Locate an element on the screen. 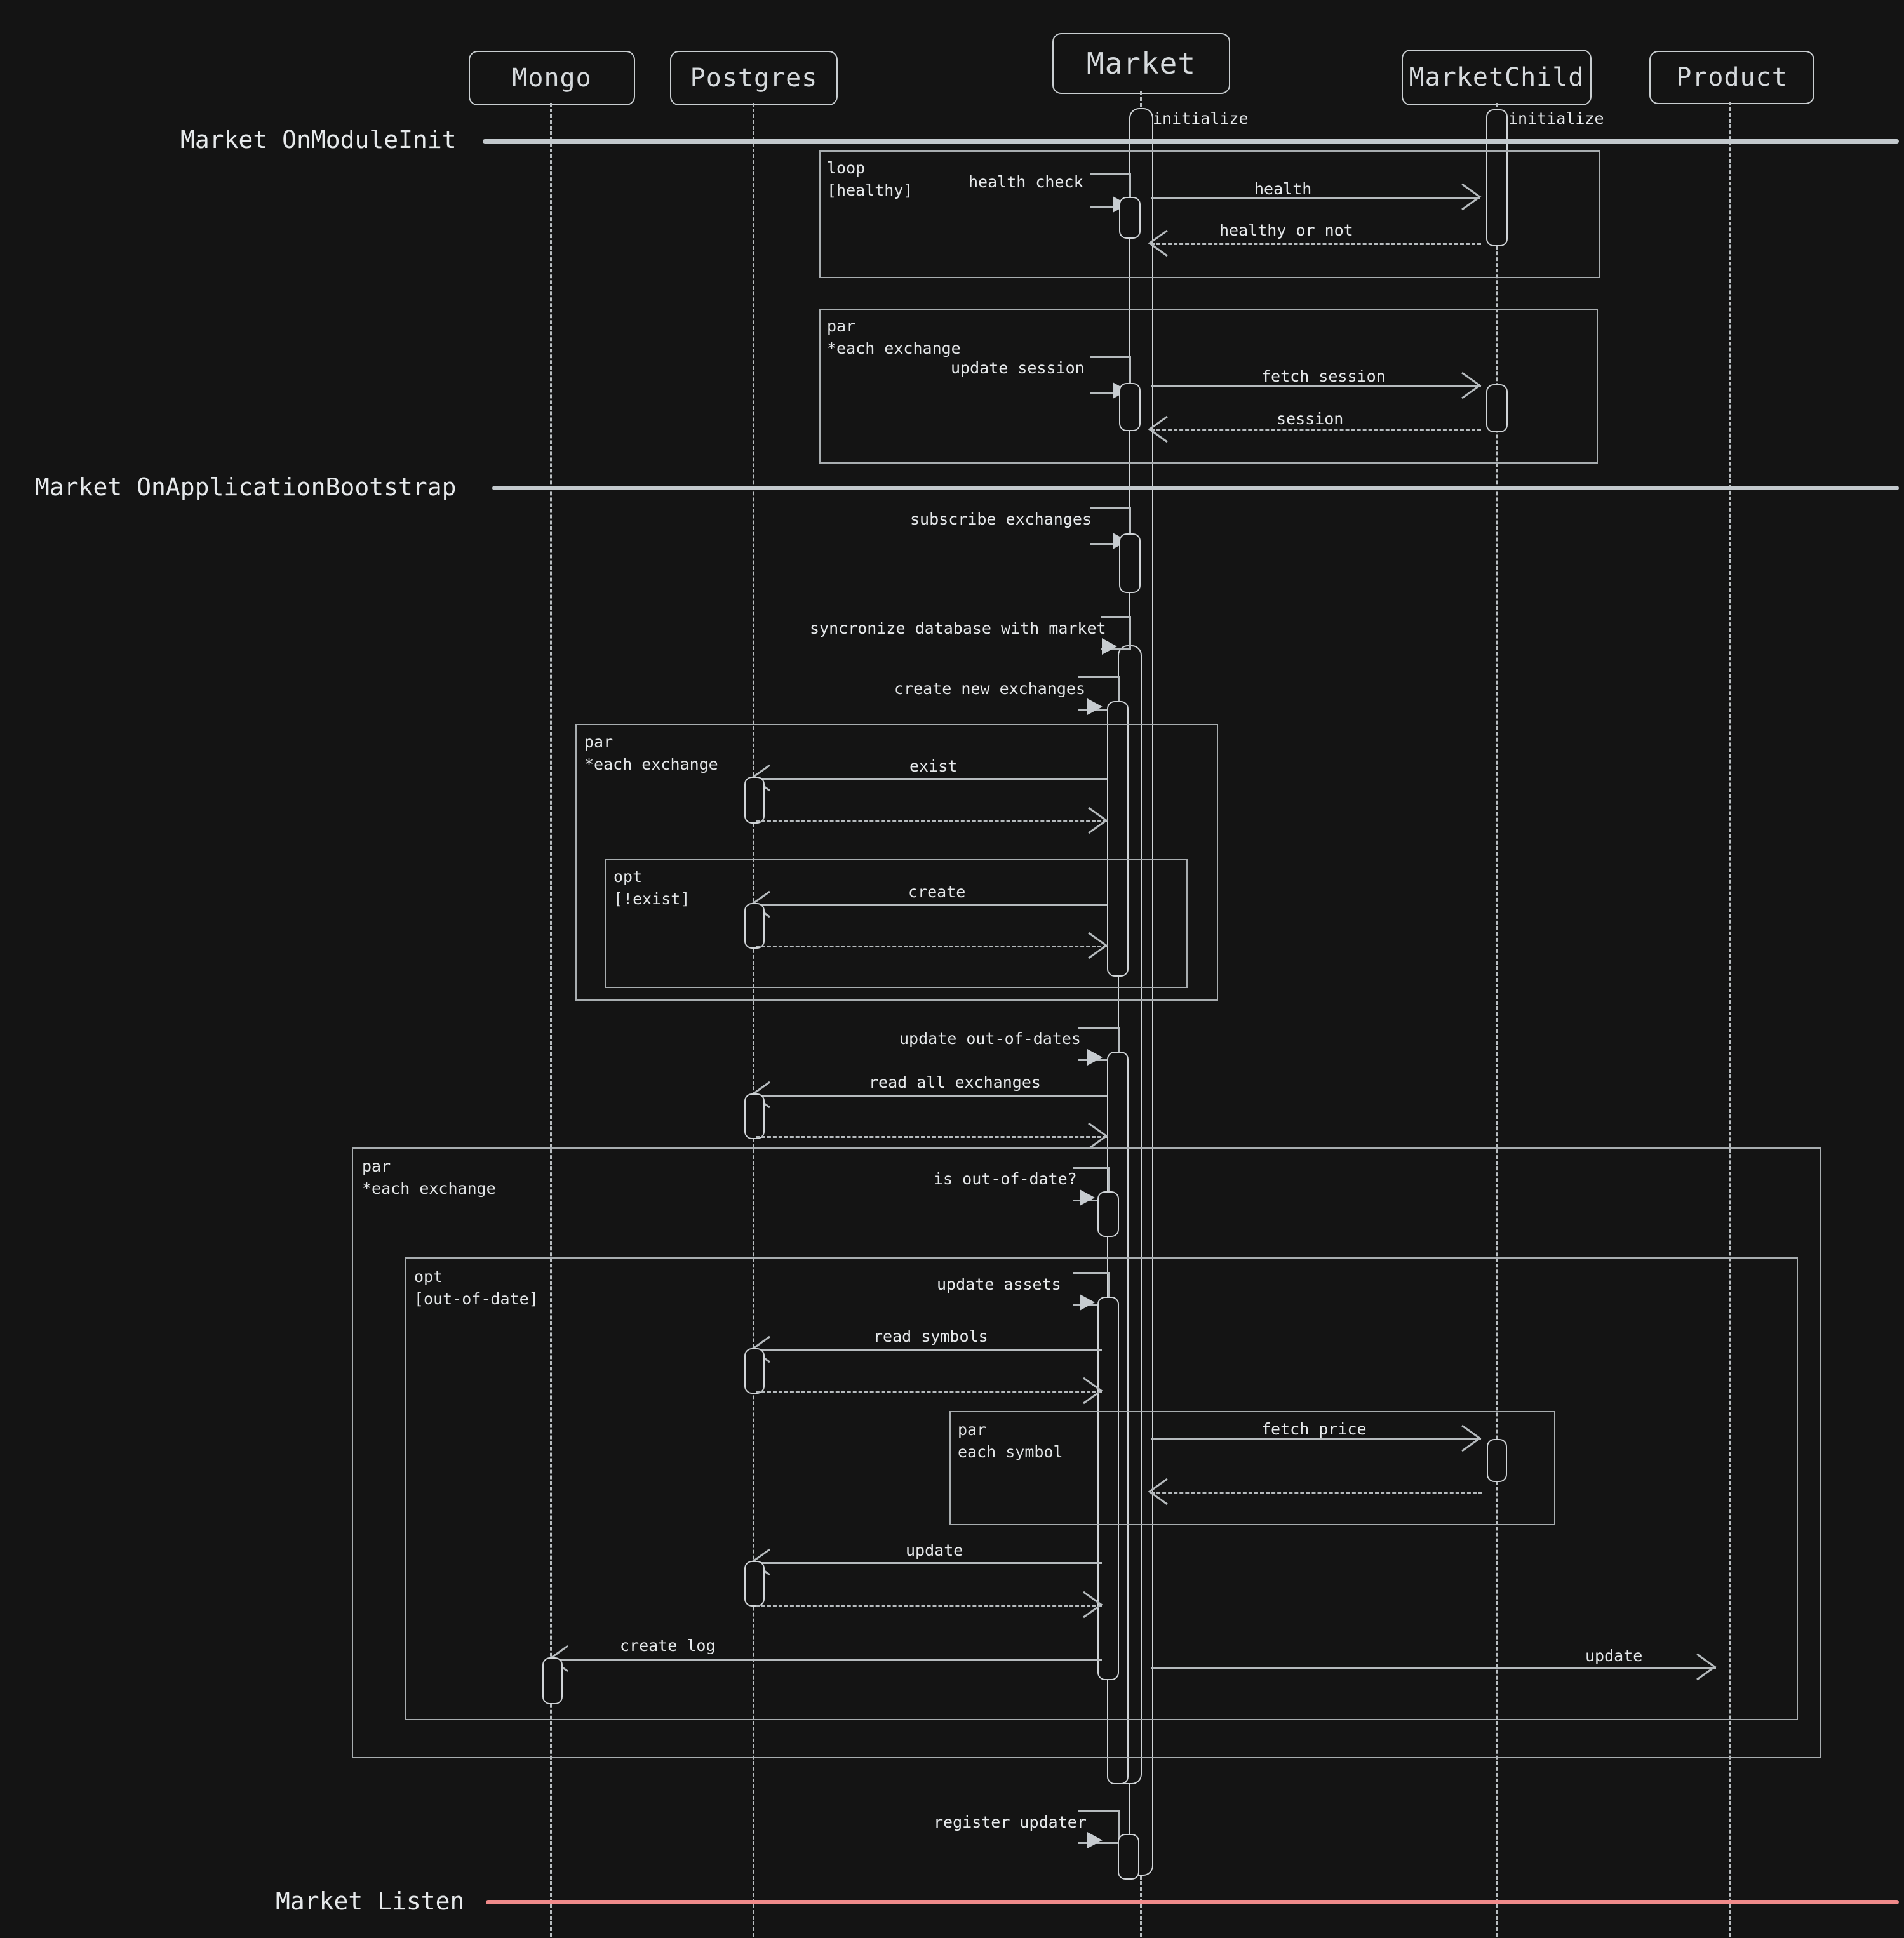 Image resolution: width=1904 pixels, height=1938 pixels. label-is-out-of-date: is out-of-date? is located at coordinates (1005, 1179).